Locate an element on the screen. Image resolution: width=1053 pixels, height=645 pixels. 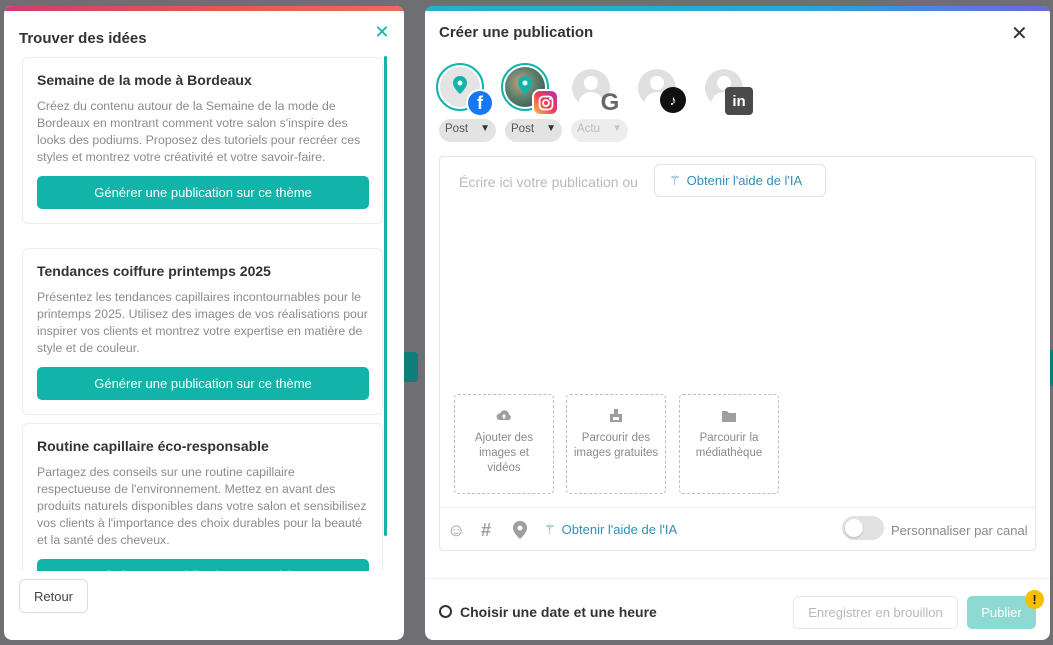
post-type-select-google: Actu ▼ is located at coordinates (599, 130).